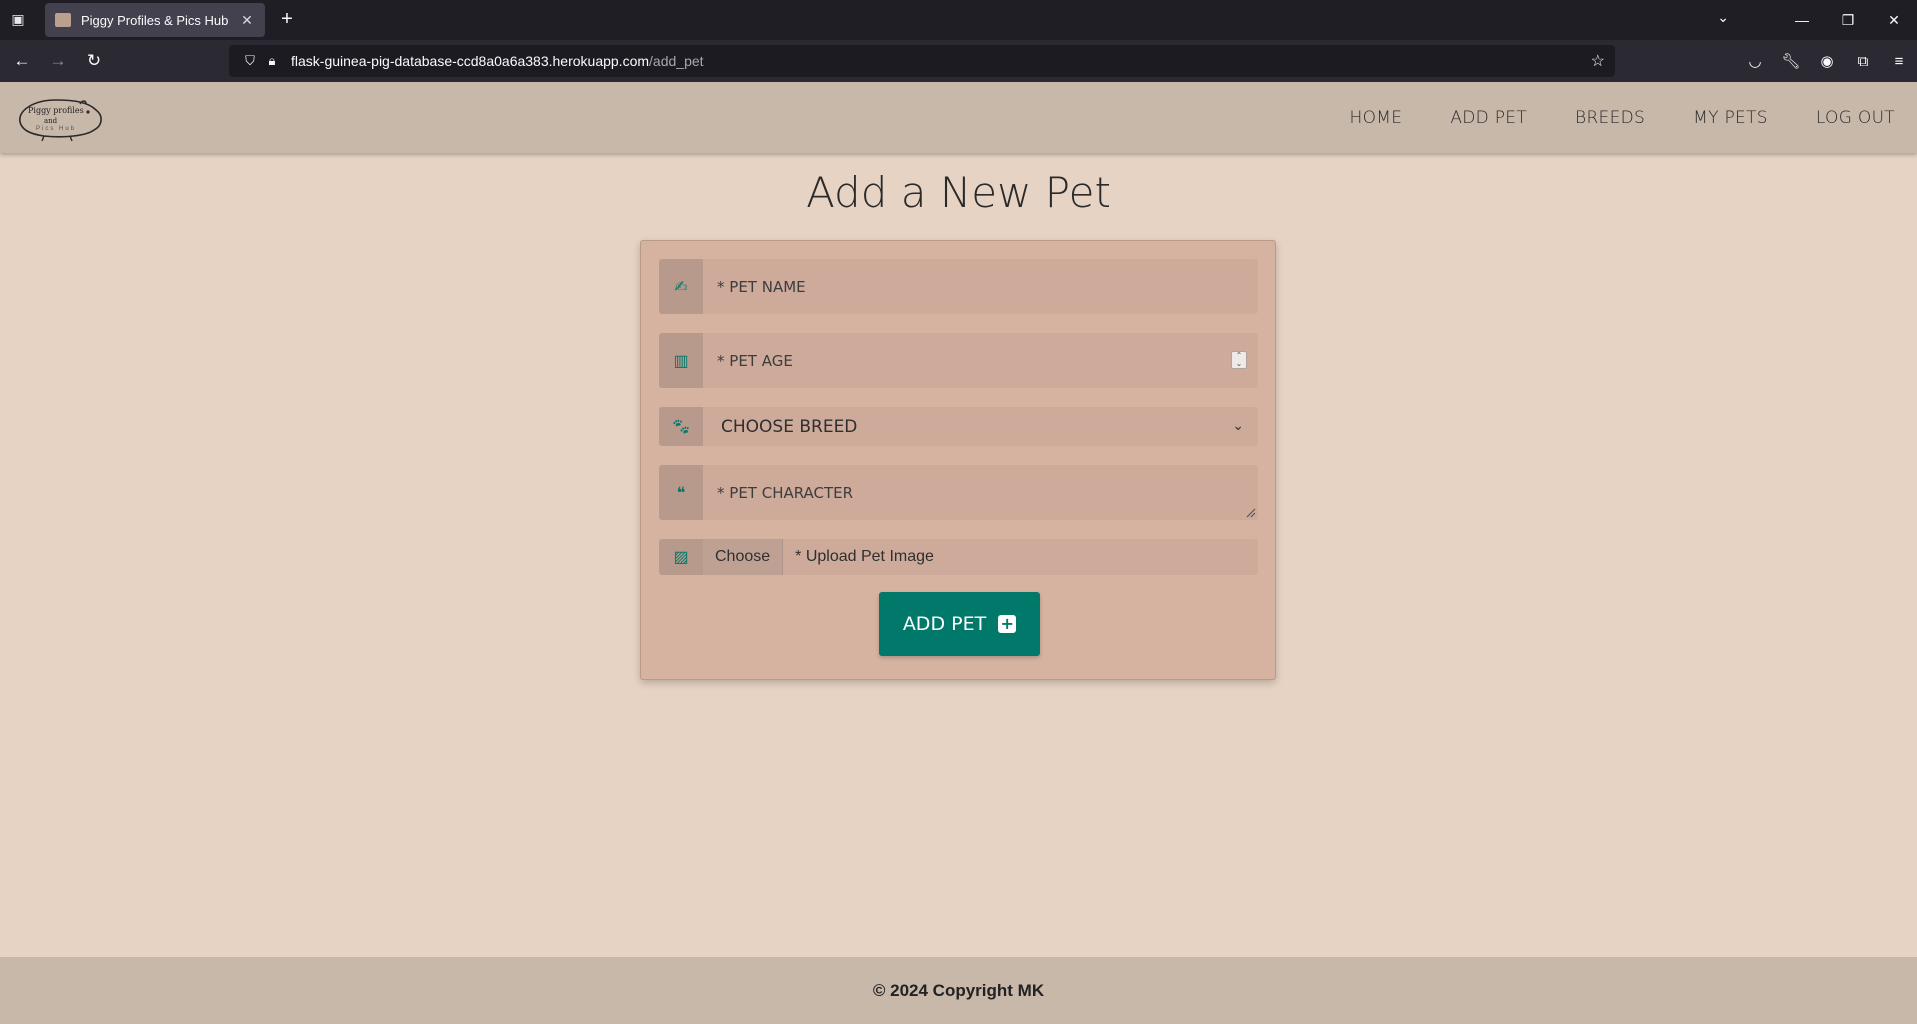 The height and width of the screenshot is (1024, 1917). What do you see at coordinates (287, 19) in the screenshot?
I see `new-tab-button: +` at bounding box center [287, 19].